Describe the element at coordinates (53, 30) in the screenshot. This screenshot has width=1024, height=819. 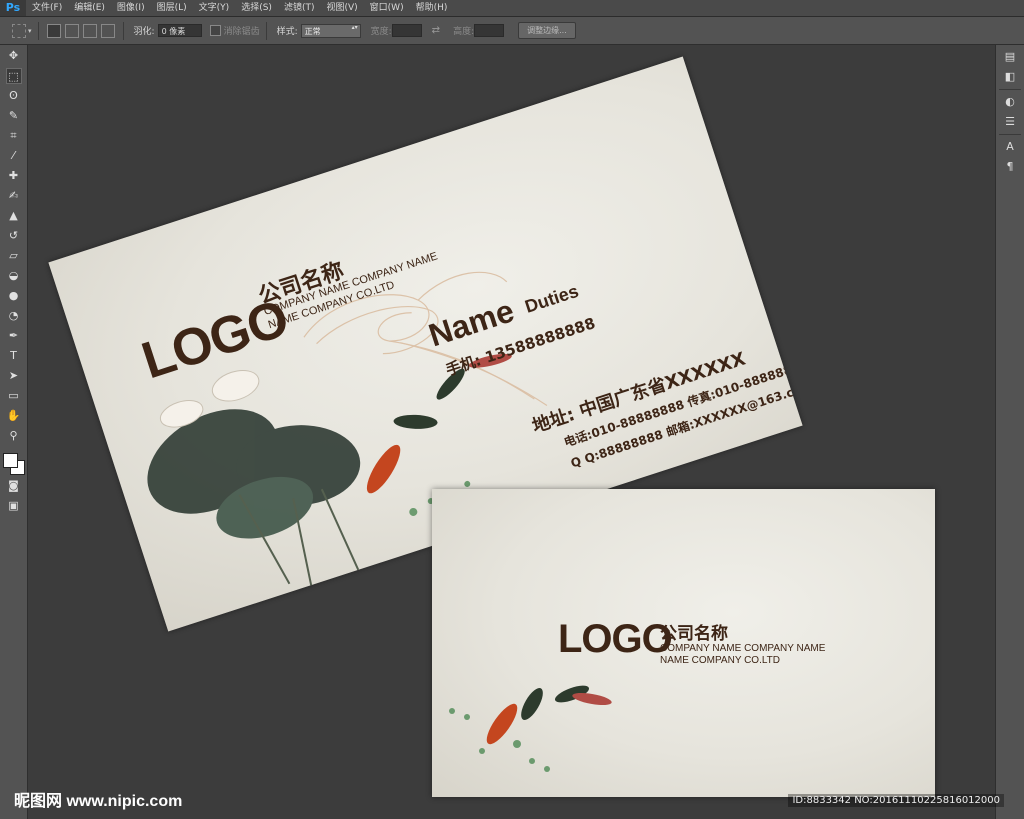
I see `new-selection-icon` at that location.